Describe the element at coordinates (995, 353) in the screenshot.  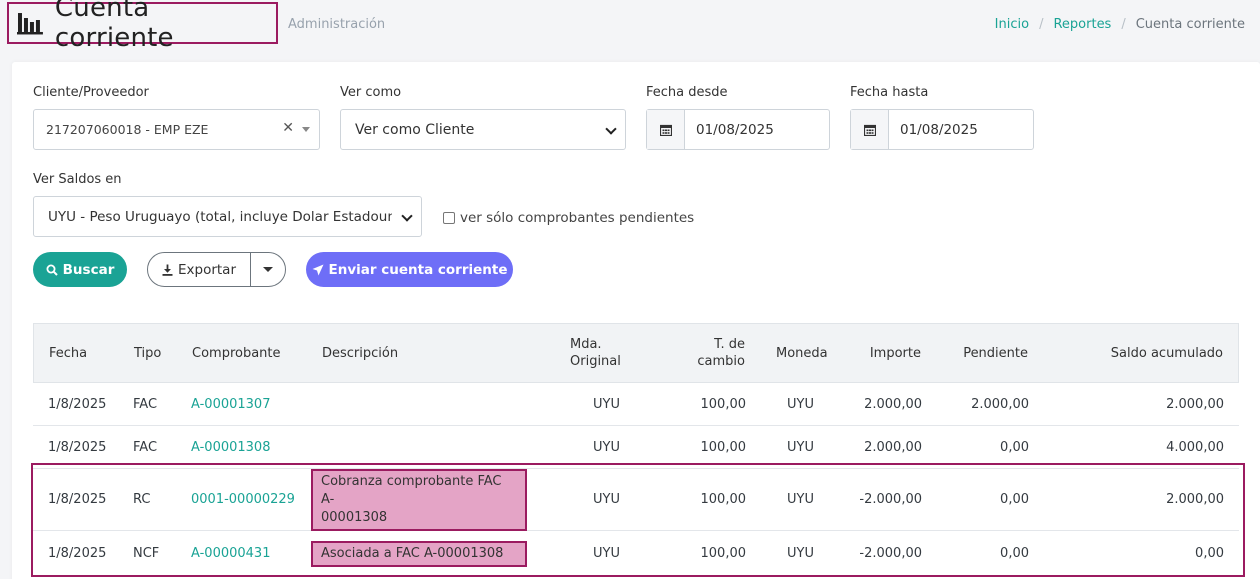
I see `th-pendiente: Pendiente` at that location.